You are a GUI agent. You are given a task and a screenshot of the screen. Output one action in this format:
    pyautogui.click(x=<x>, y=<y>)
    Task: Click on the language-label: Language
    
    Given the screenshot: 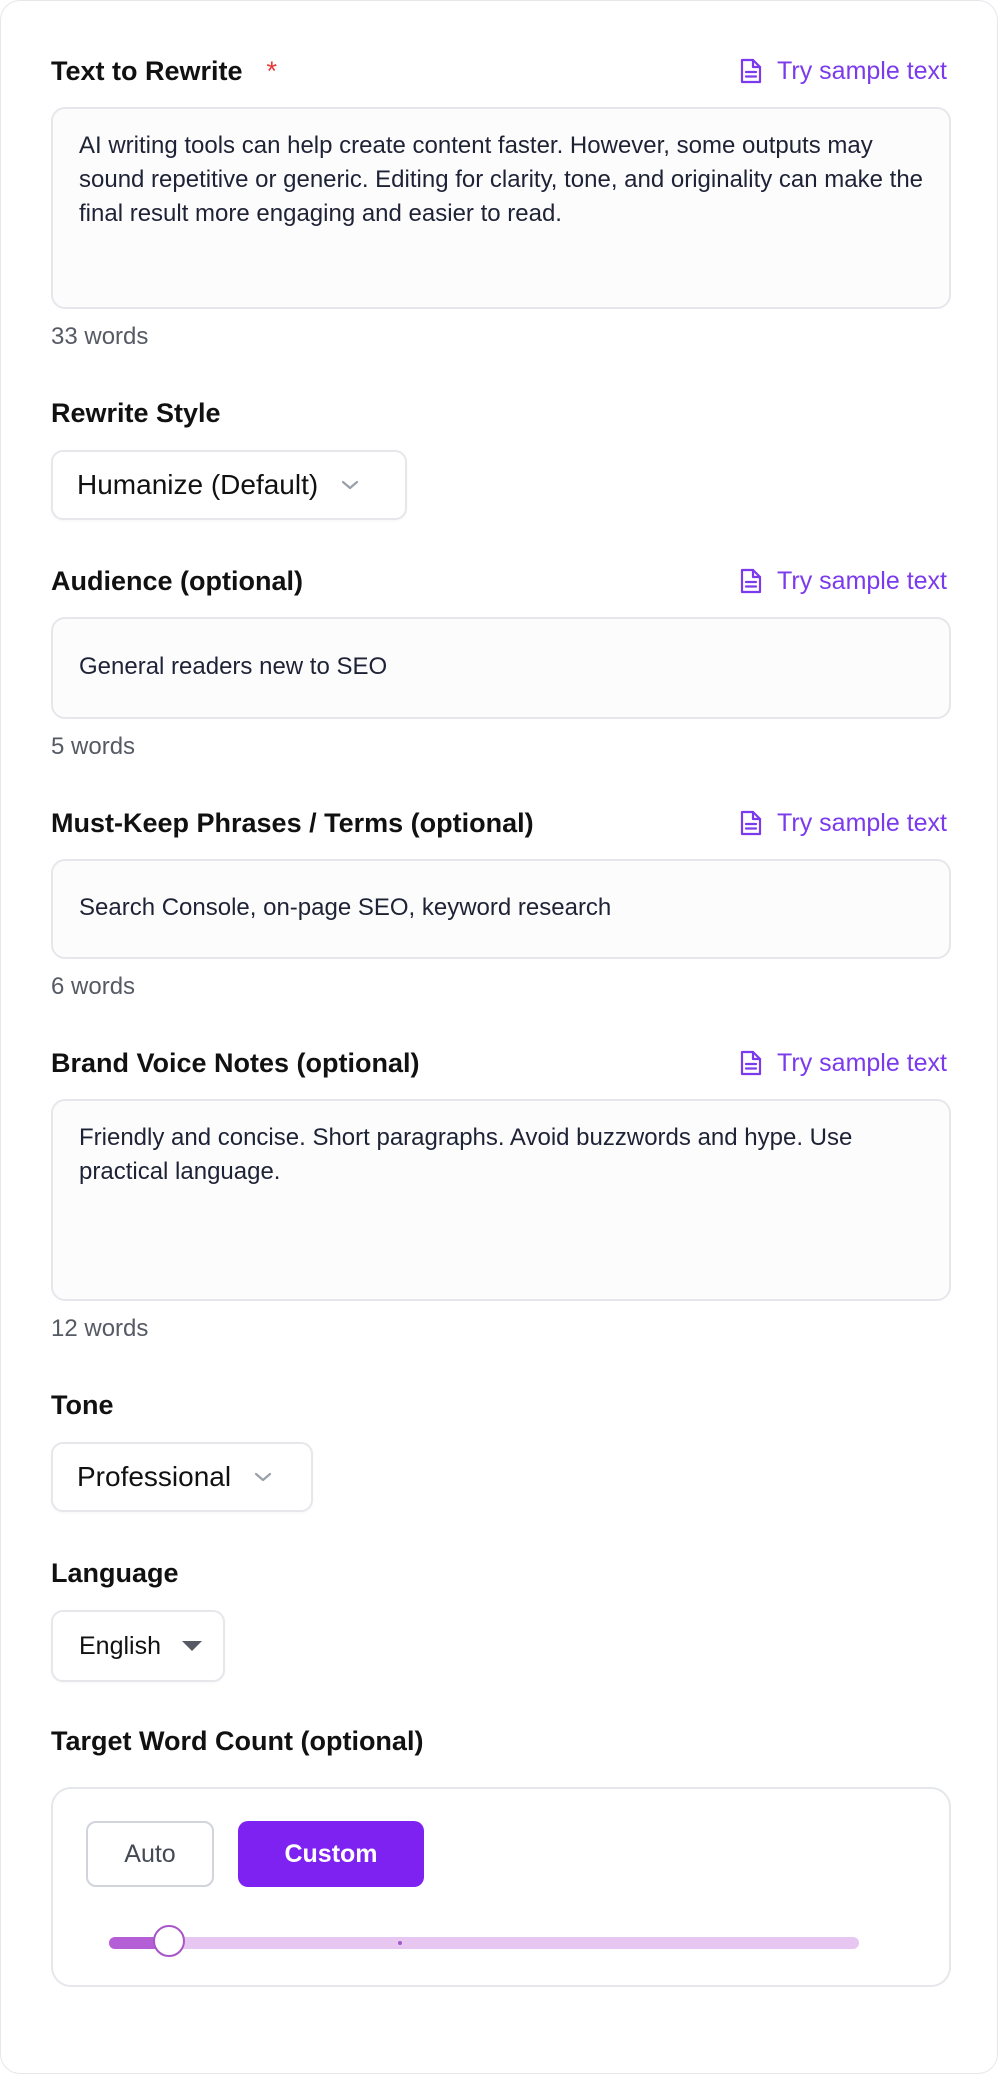 What is the action you would take?
    pyautogui.click(x=115, y=1572)
    